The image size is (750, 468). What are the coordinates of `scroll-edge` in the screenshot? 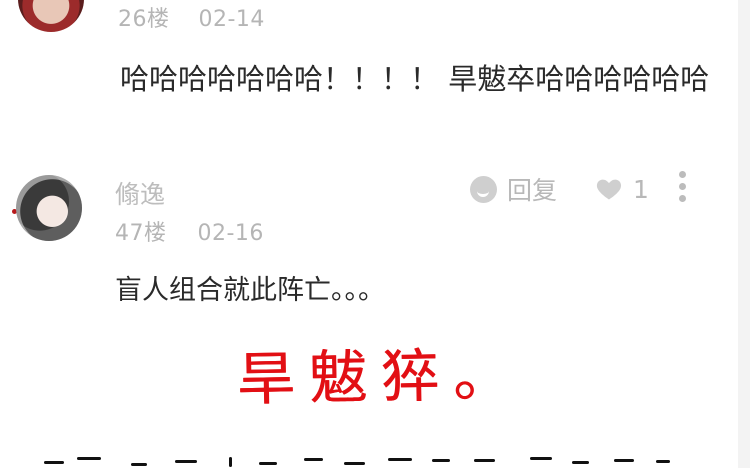 It's located at (744, 234).